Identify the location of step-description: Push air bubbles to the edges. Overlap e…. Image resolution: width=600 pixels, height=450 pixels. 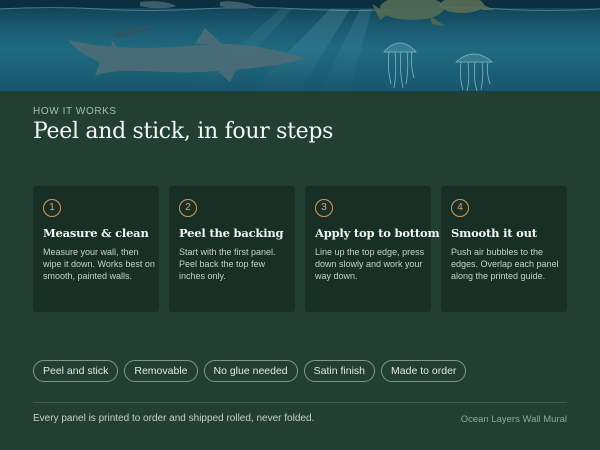
(505, 264).